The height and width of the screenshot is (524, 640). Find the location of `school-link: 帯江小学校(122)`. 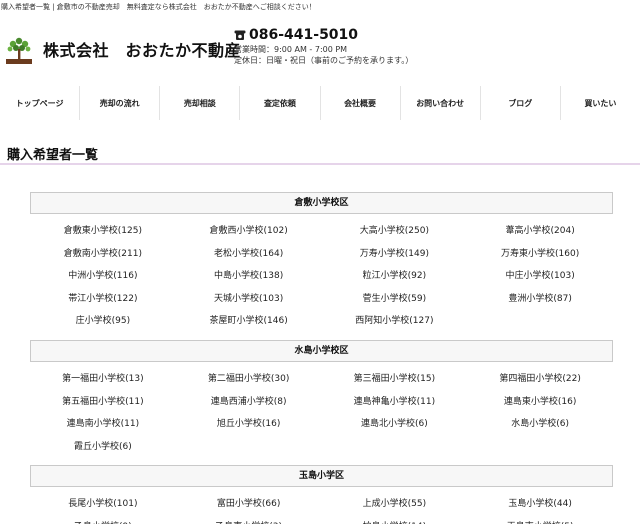

school-link: 帯江小学校(122) is located at coordinates (103, 299).